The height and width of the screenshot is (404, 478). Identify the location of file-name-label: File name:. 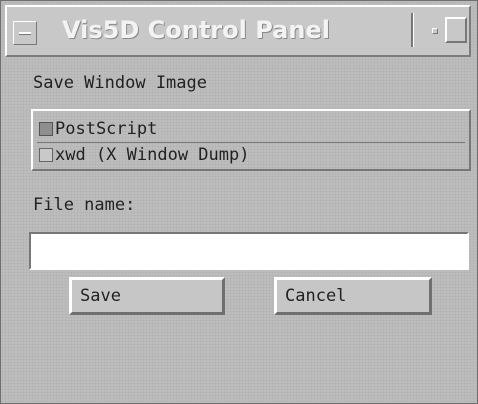
(84, 205).